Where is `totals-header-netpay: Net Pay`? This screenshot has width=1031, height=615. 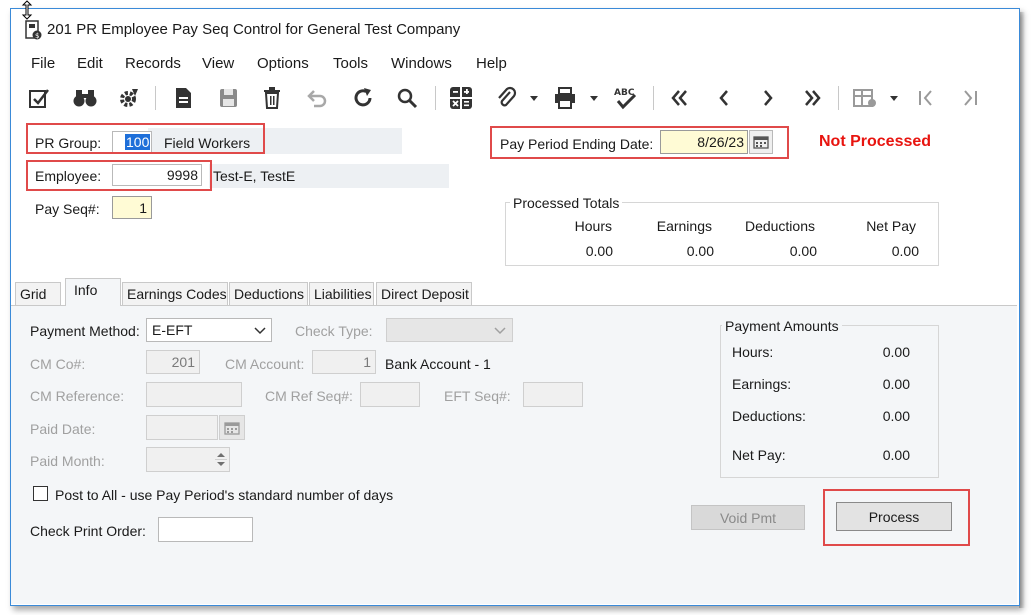 totals-header-netpay: Net Pay is located at coordinates (891, 226).